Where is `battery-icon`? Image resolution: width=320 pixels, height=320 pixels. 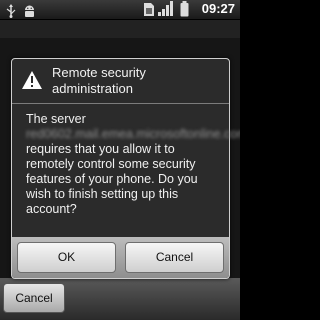 battery-icon is located at coordinates (184, 11).